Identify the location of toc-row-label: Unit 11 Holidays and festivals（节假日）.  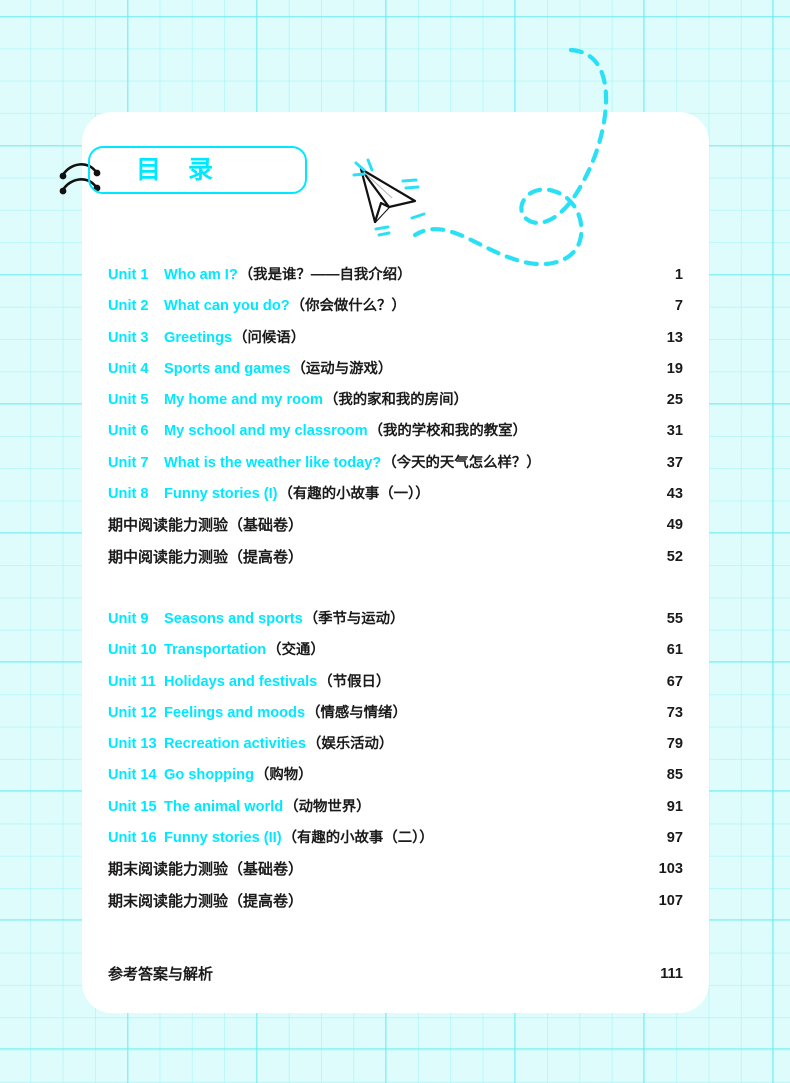
(249, 680).